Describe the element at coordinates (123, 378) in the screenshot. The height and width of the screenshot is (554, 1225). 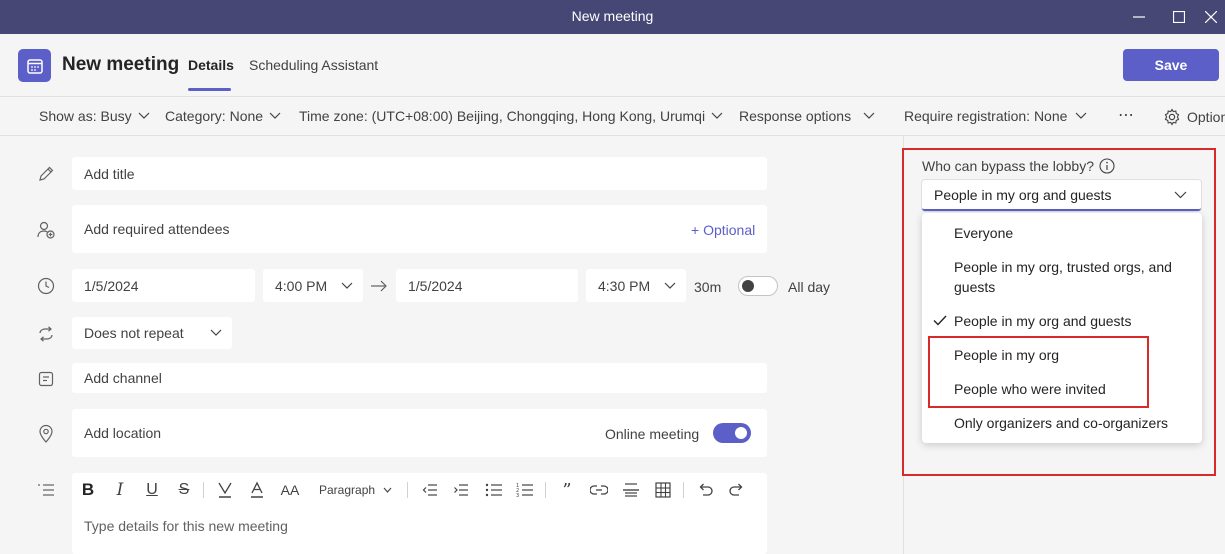
I see `channel-placeholder: Add channel` at that location.